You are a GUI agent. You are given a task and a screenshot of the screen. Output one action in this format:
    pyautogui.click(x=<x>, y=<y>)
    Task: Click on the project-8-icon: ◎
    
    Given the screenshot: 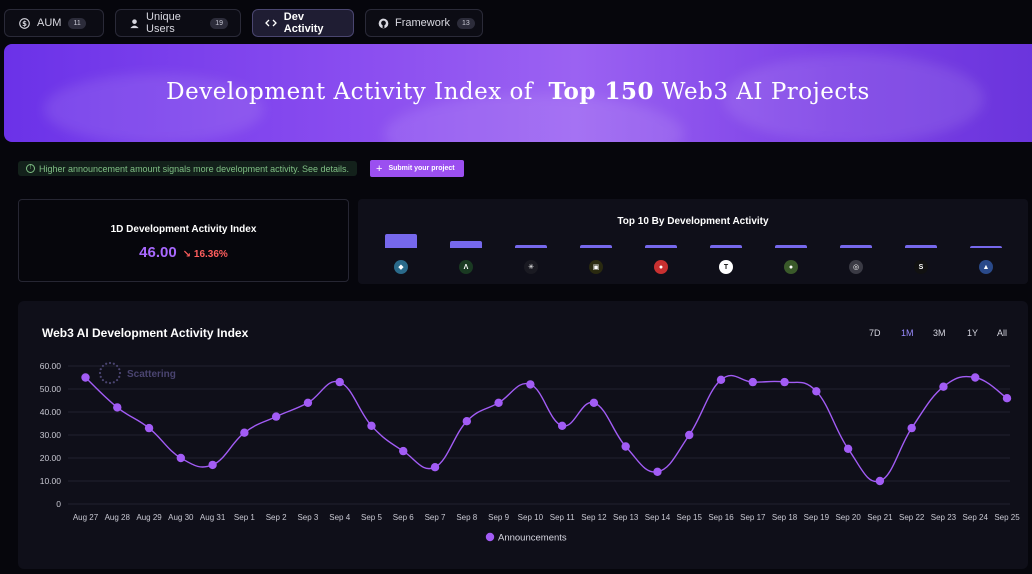 What is the action you would take?
    pyautogui.click(x=856, y=267)
    